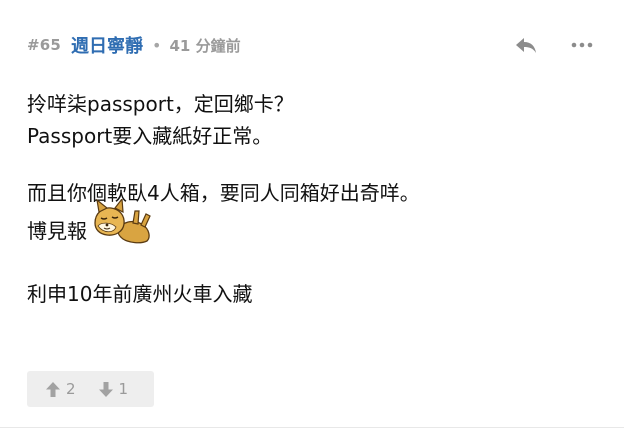  What do you see at coordinates (122, 223) in the screenshot?
I see `dog-sticker-icon` at bounding box center [122, 223].